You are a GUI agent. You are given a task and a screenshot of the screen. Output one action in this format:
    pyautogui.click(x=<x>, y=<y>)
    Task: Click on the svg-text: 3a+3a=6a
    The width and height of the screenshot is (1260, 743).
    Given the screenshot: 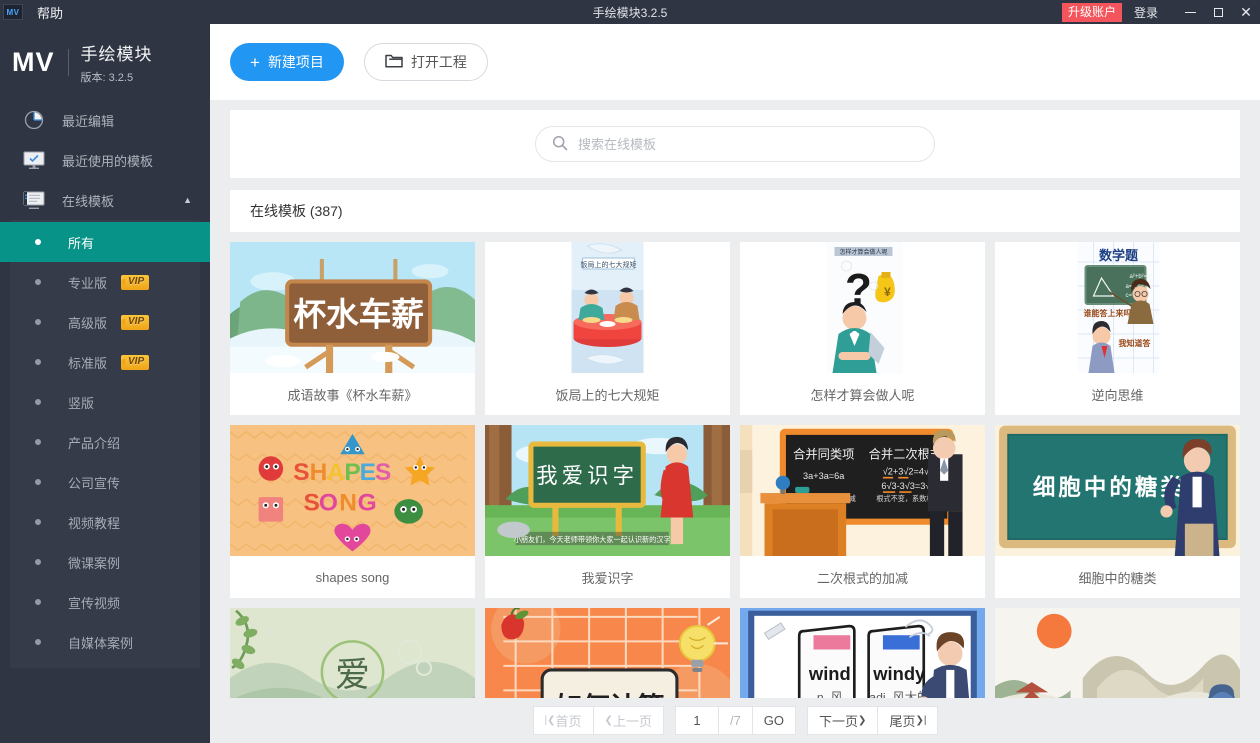 What is the action you would take?
    pyautogui.click(x=824, y=476)
    